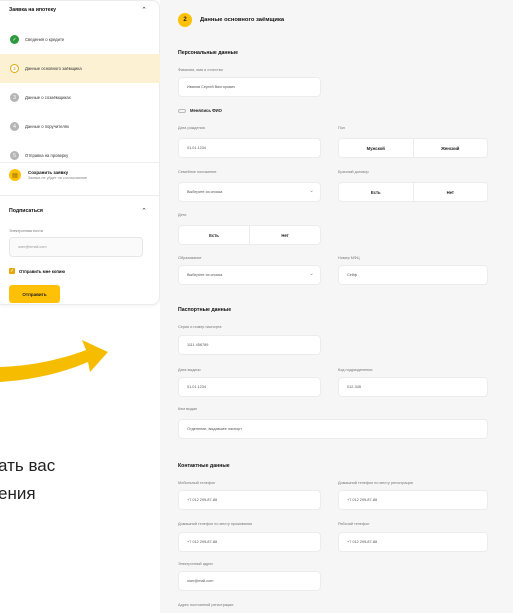 This screenshot has height=613, width=513. What do you see at coordinates (341, 128) in the screenshot?
I see `gender-label: Пол` at bounding box center [341, 128].